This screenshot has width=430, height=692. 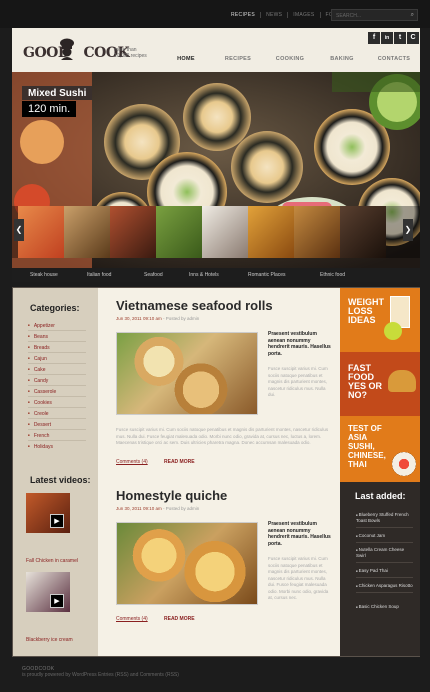 I want to click on post-title: Homestyle quiche, so click(x=171, y=495).